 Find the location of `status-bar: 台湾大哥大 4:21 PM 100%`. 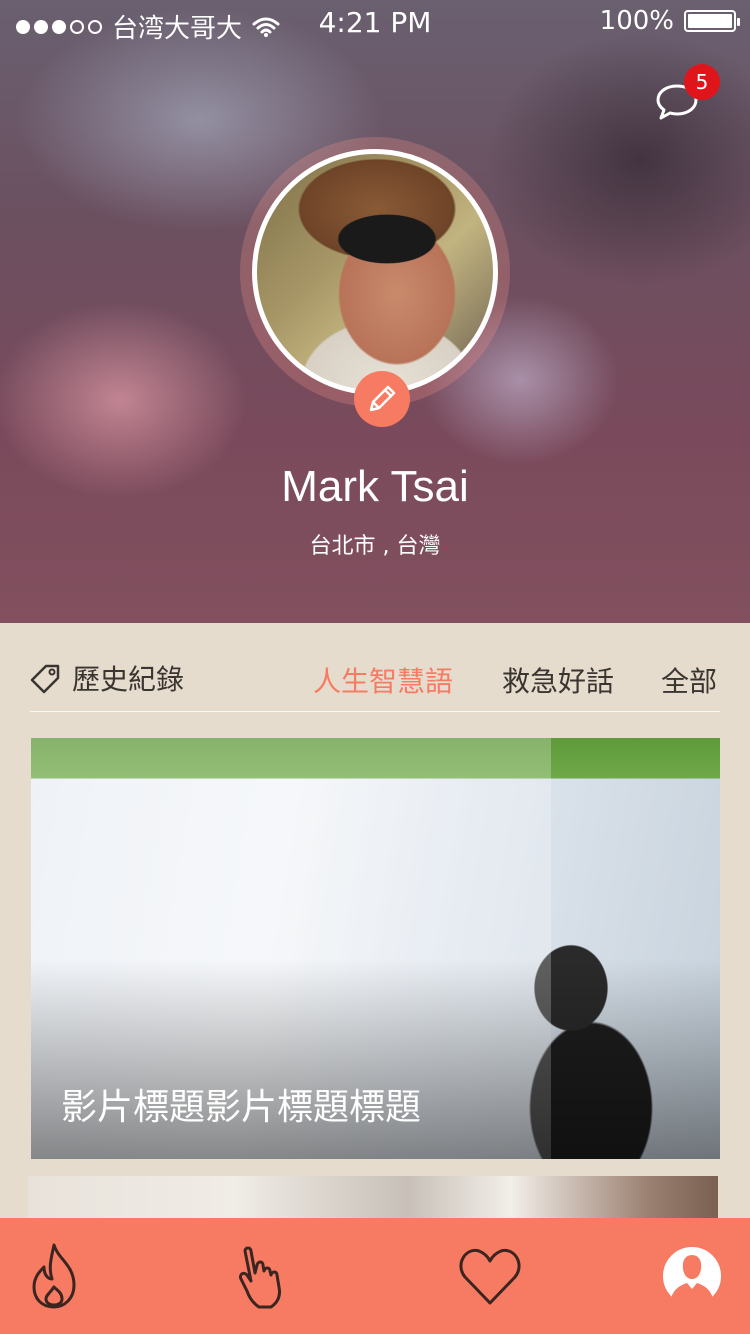

status-bar: 台湾大哥大 4:21 PM 100% is located at coordinates (375, 22).